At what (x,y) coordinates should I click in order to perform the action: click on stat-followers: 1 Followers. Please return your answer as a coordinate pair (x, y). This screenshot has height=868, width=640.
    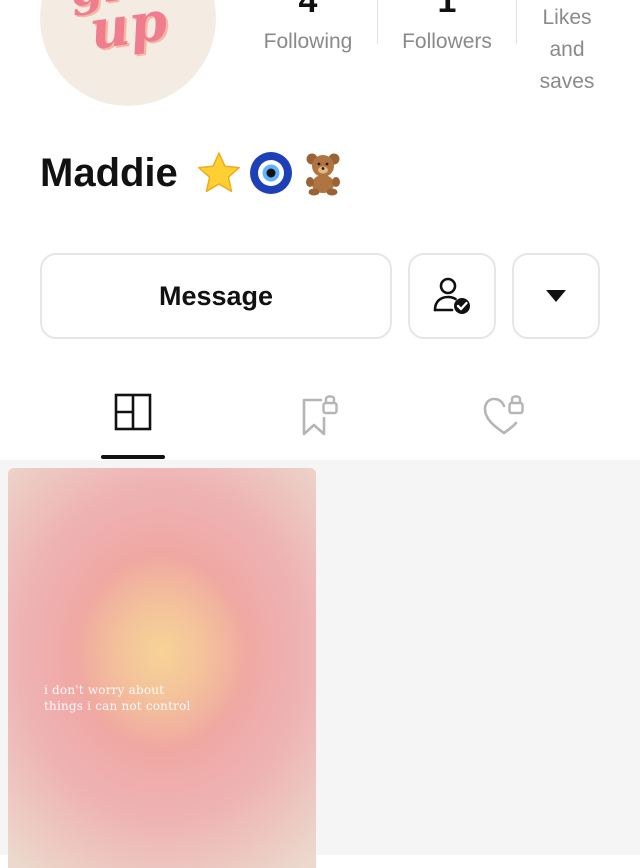
    Looking at the image, I should click on (447, 27).